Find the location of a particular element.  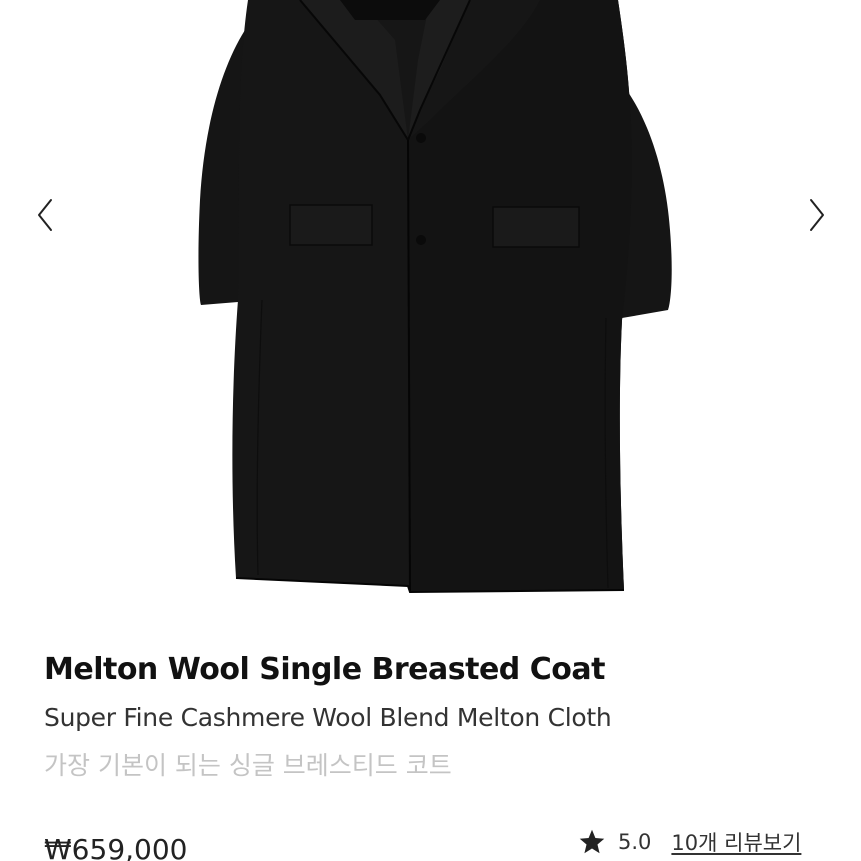

gallery-next-button is located at coordinates (817, 215).